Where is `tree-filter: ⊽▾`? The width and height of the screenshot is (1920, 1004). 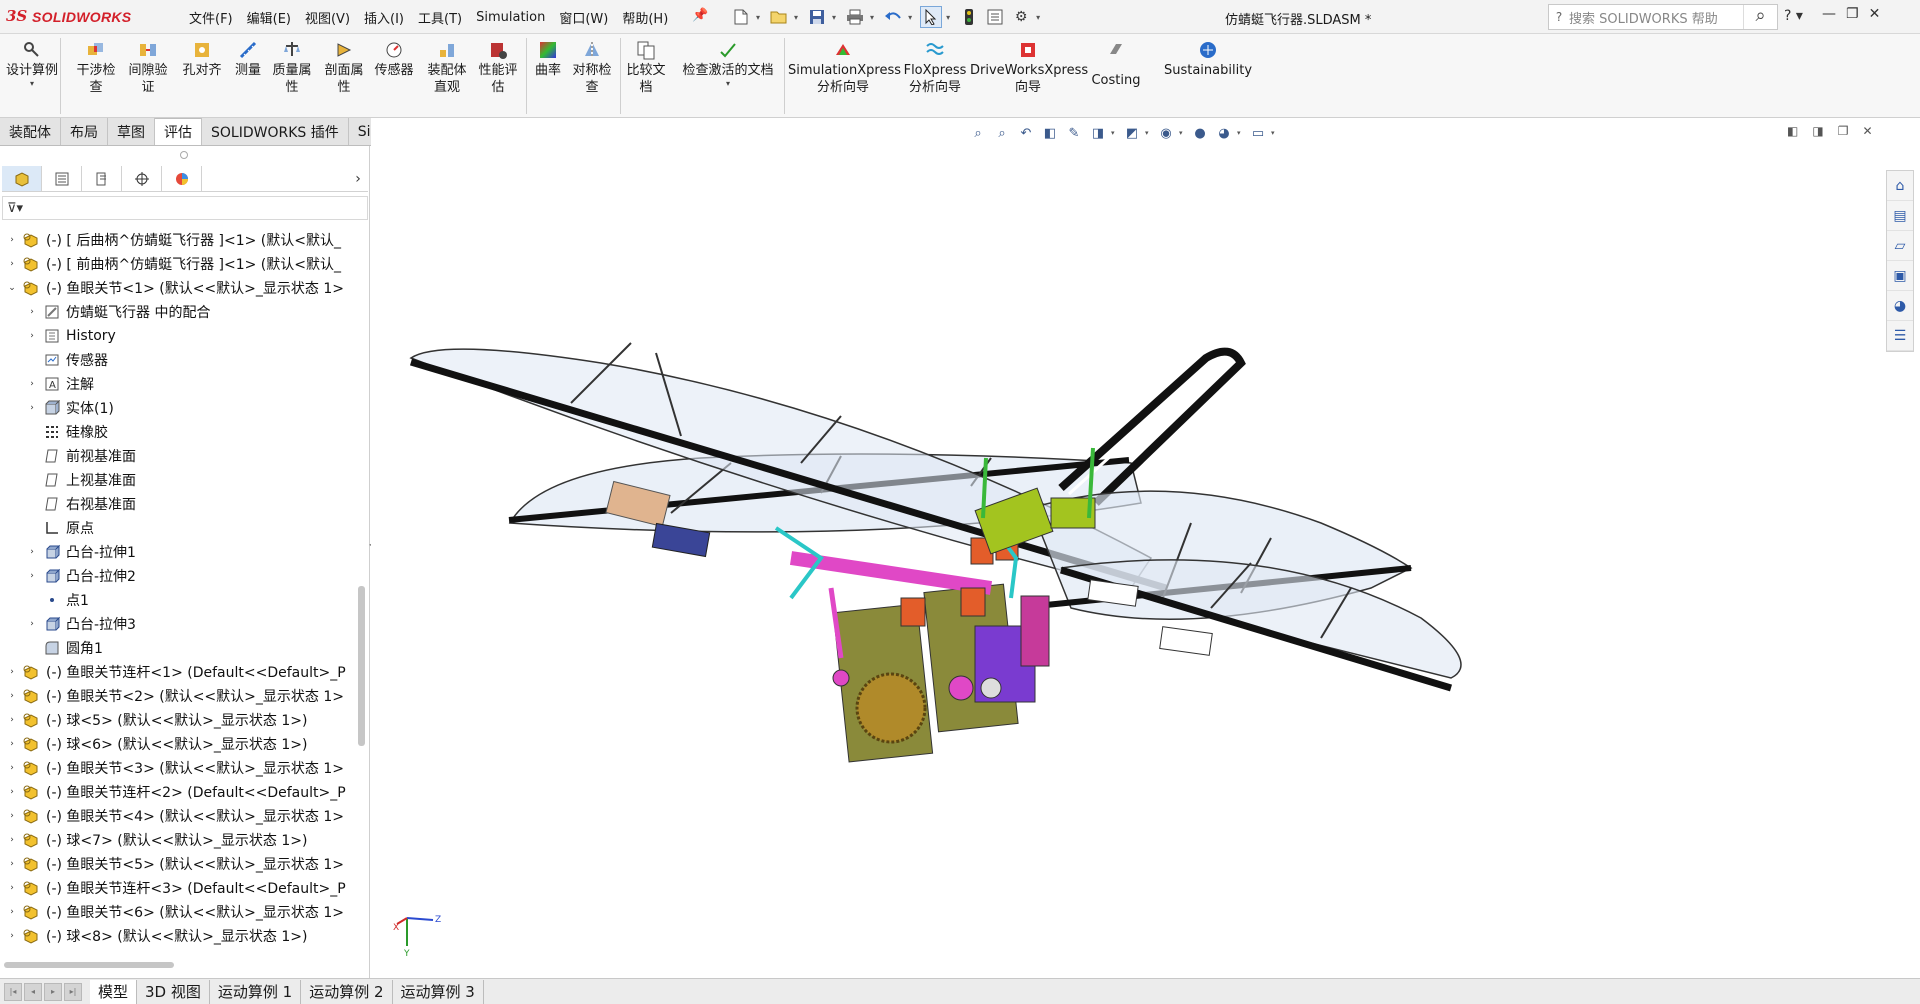
tree-filter: ⊽▾ is located at coordinates (185, 208).